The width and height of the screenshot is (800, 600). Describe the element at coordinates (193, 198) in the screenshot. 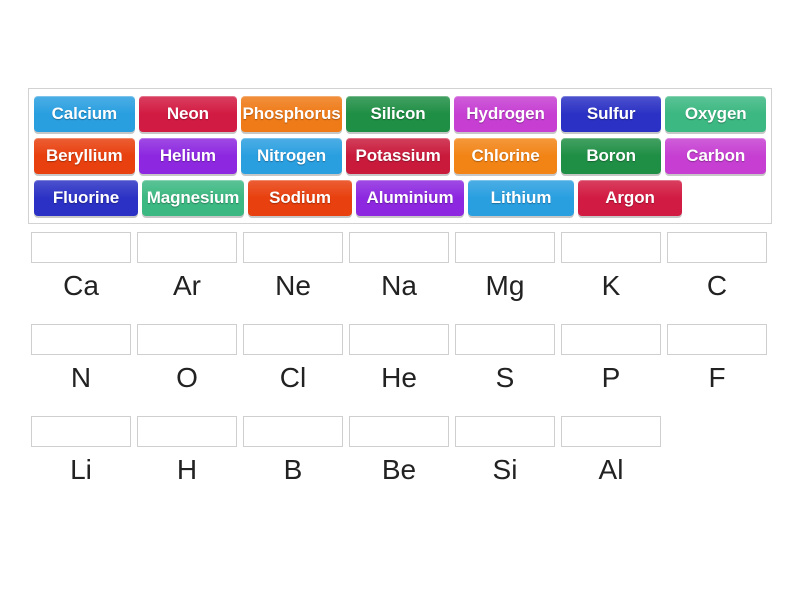

I see `draggable-tile: Magnesium` at that location.